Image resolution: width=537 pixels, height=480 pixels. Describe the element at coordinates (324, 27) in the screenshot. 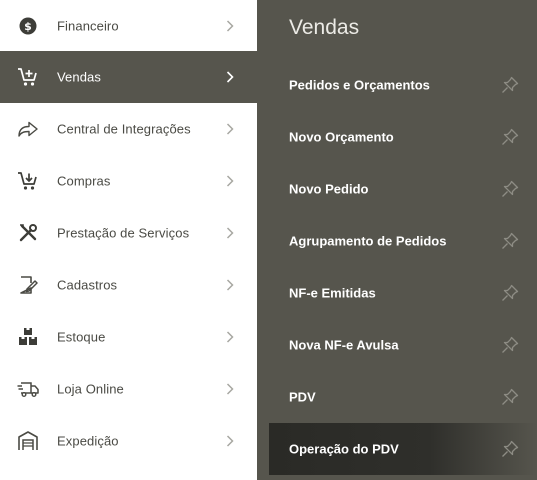

I see `submenu-title: Vendas` at that location.